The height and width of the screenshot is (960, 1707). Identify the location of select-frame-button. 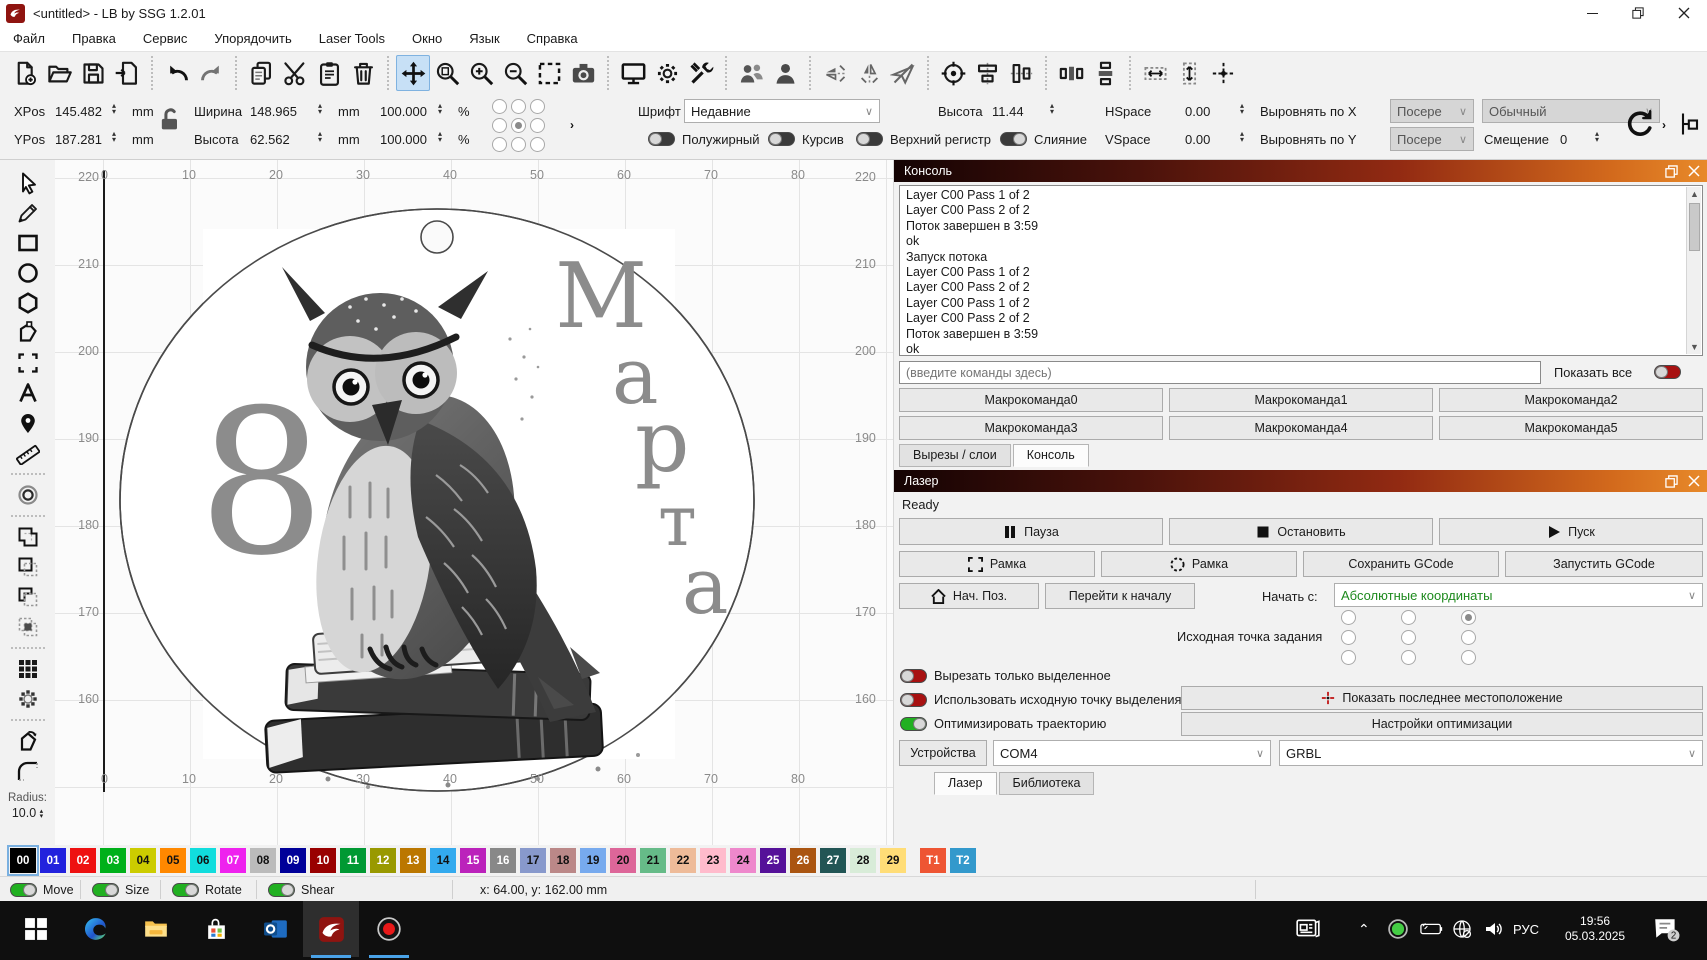
(549, 73).